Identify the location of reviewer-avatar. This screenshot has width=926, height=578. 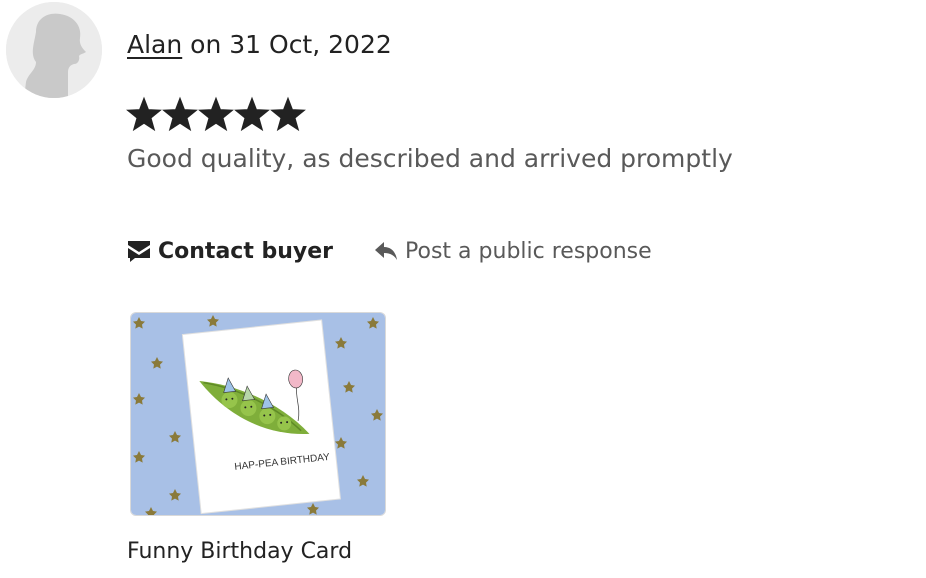
(54, 50).